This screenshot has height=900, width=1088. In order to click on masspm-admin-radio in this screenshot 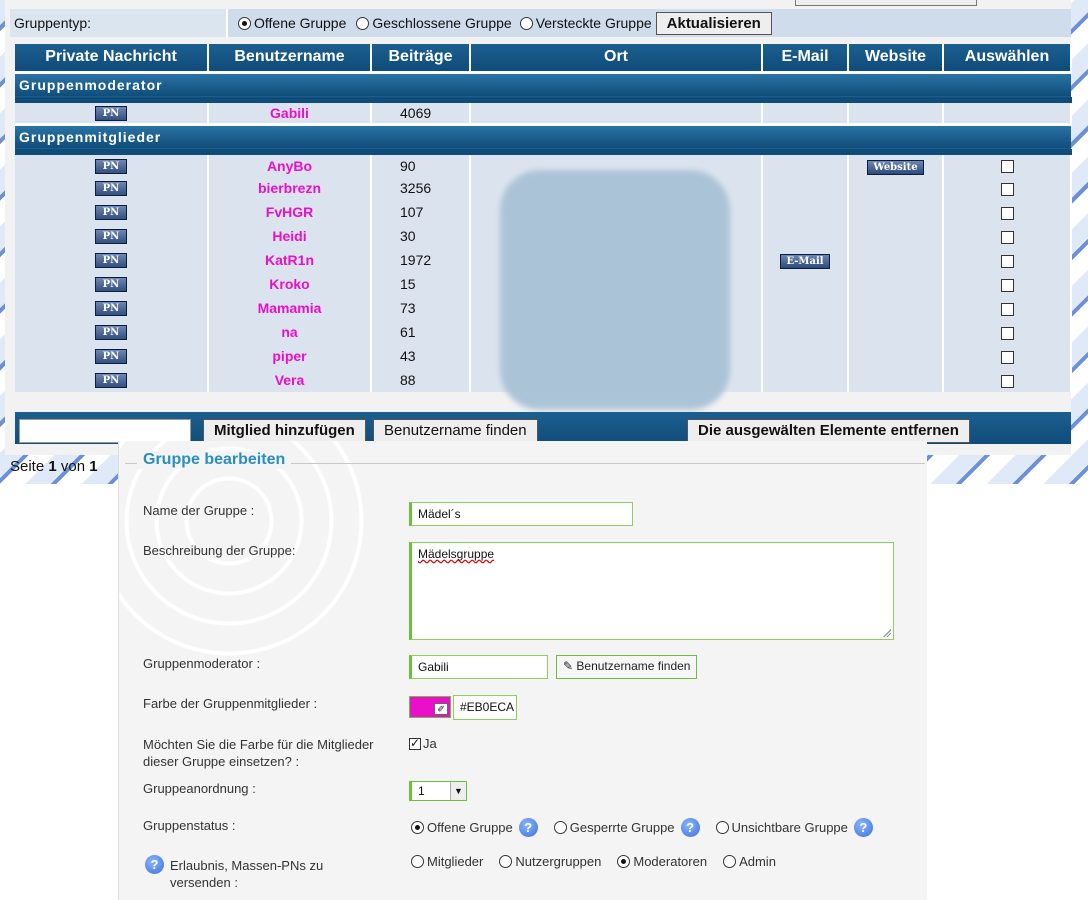, I will do `click(730, 861)`.